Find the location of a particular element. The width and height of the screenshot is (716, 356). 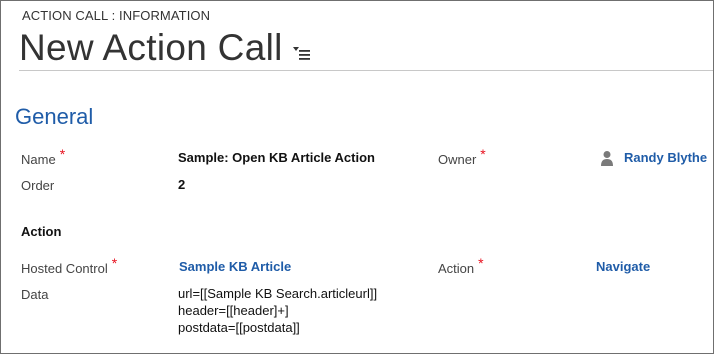

hosted-control-label-text: Hosted Control is located at coordinates (64, 268).